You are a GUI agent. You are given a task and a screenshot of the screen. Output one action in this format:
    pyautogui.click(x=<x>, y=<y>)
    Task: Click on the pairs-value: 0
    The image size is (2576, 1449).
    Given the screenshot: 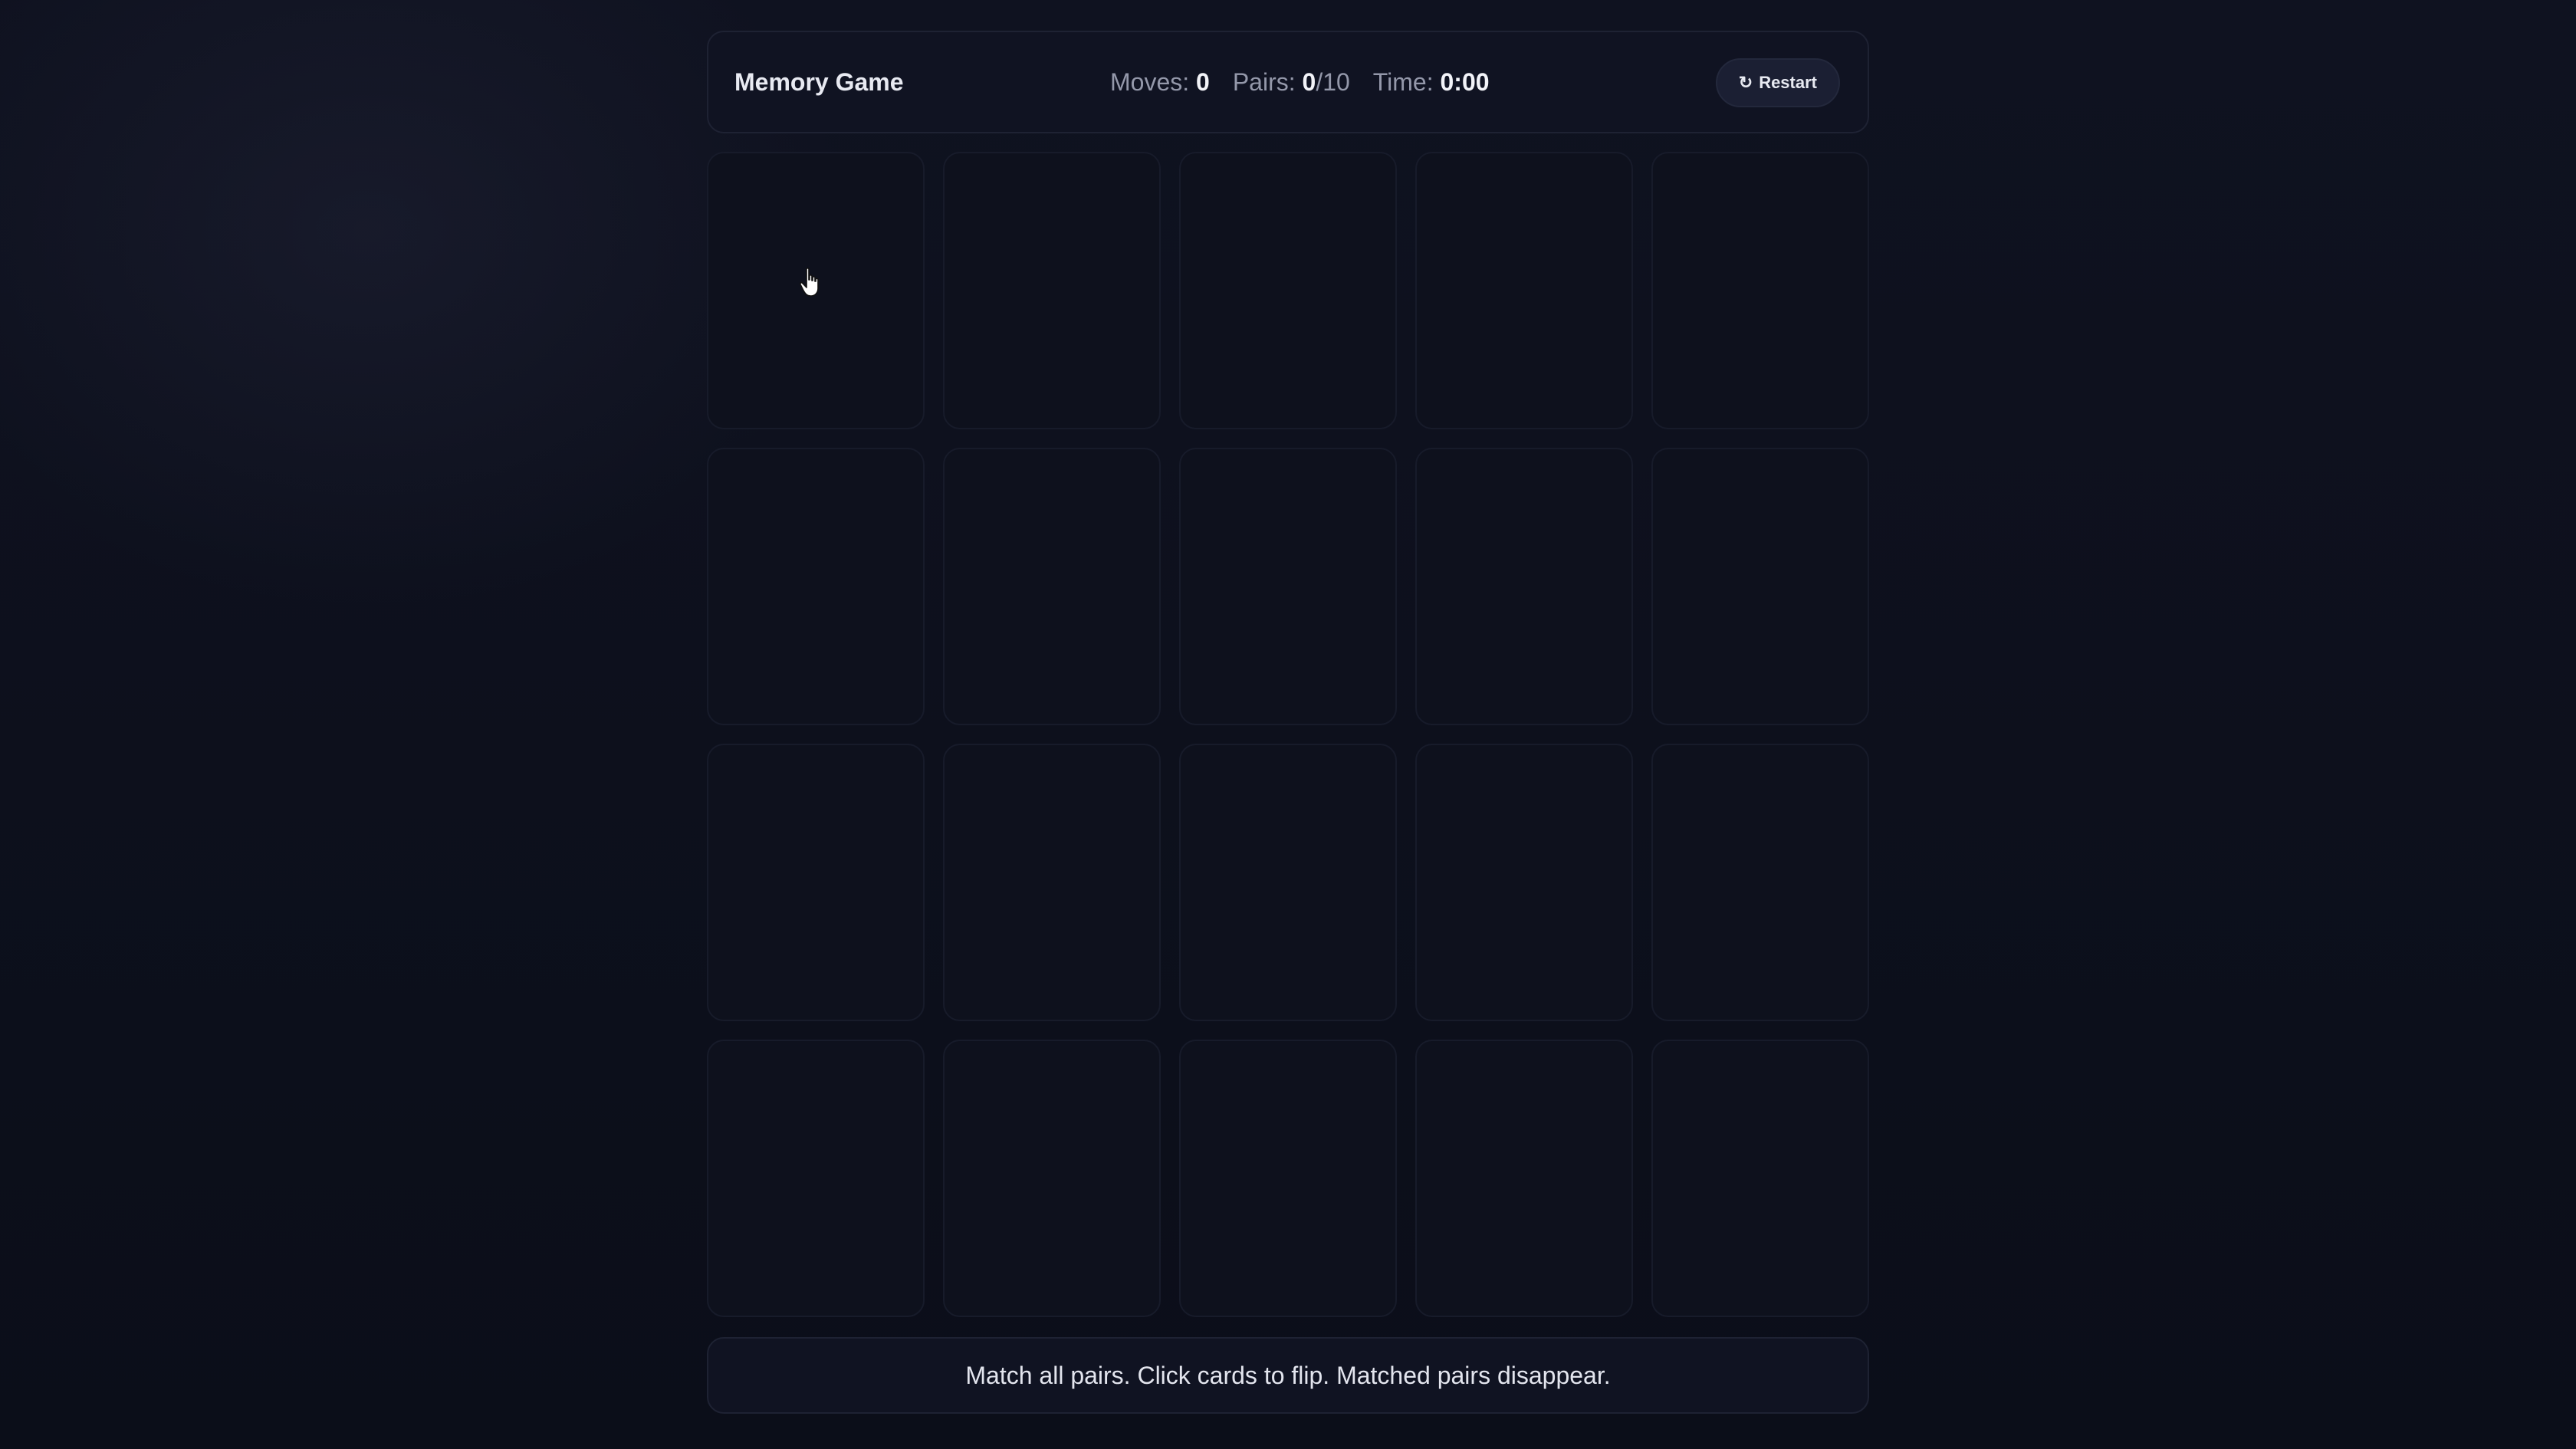 What is the action you would take?
    pyautogui.click(x=1309, y=81)
    